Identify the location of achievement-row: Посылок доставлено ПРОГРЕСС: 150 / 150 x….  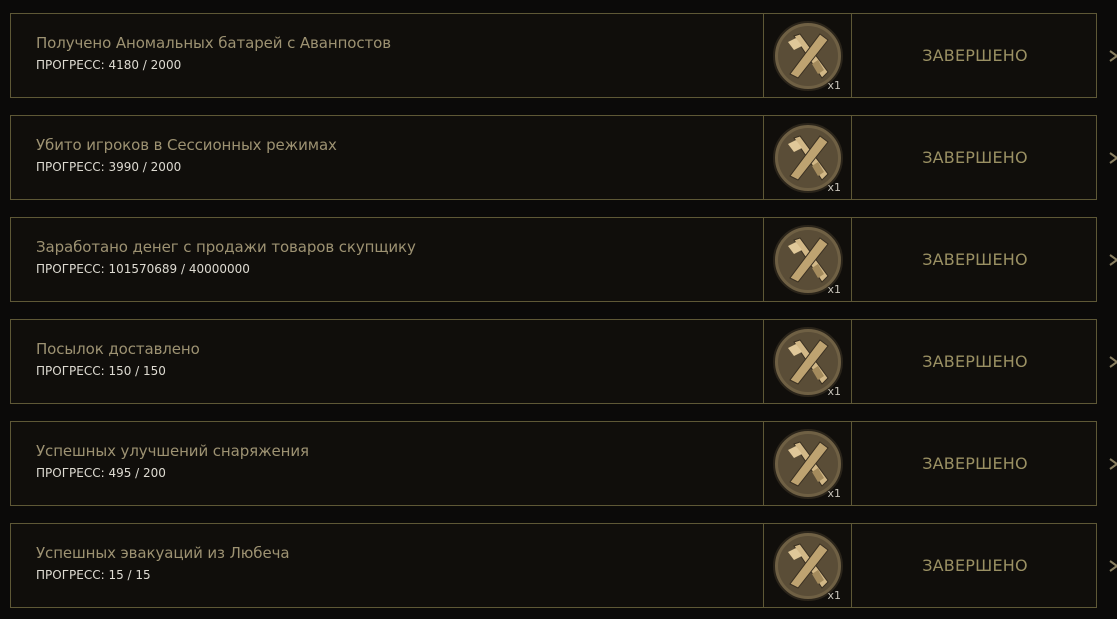
(553, 361).